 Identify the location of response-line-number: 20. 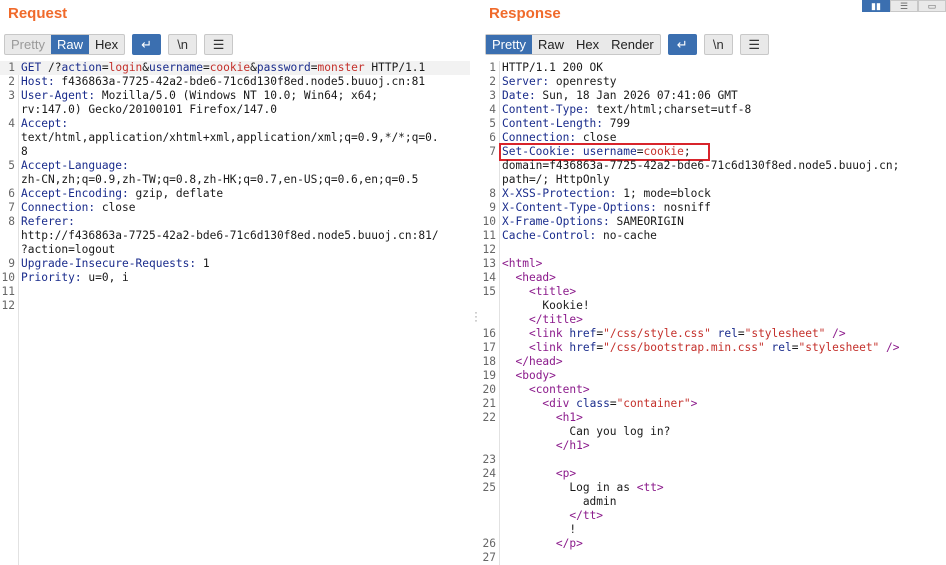
(489, 389).